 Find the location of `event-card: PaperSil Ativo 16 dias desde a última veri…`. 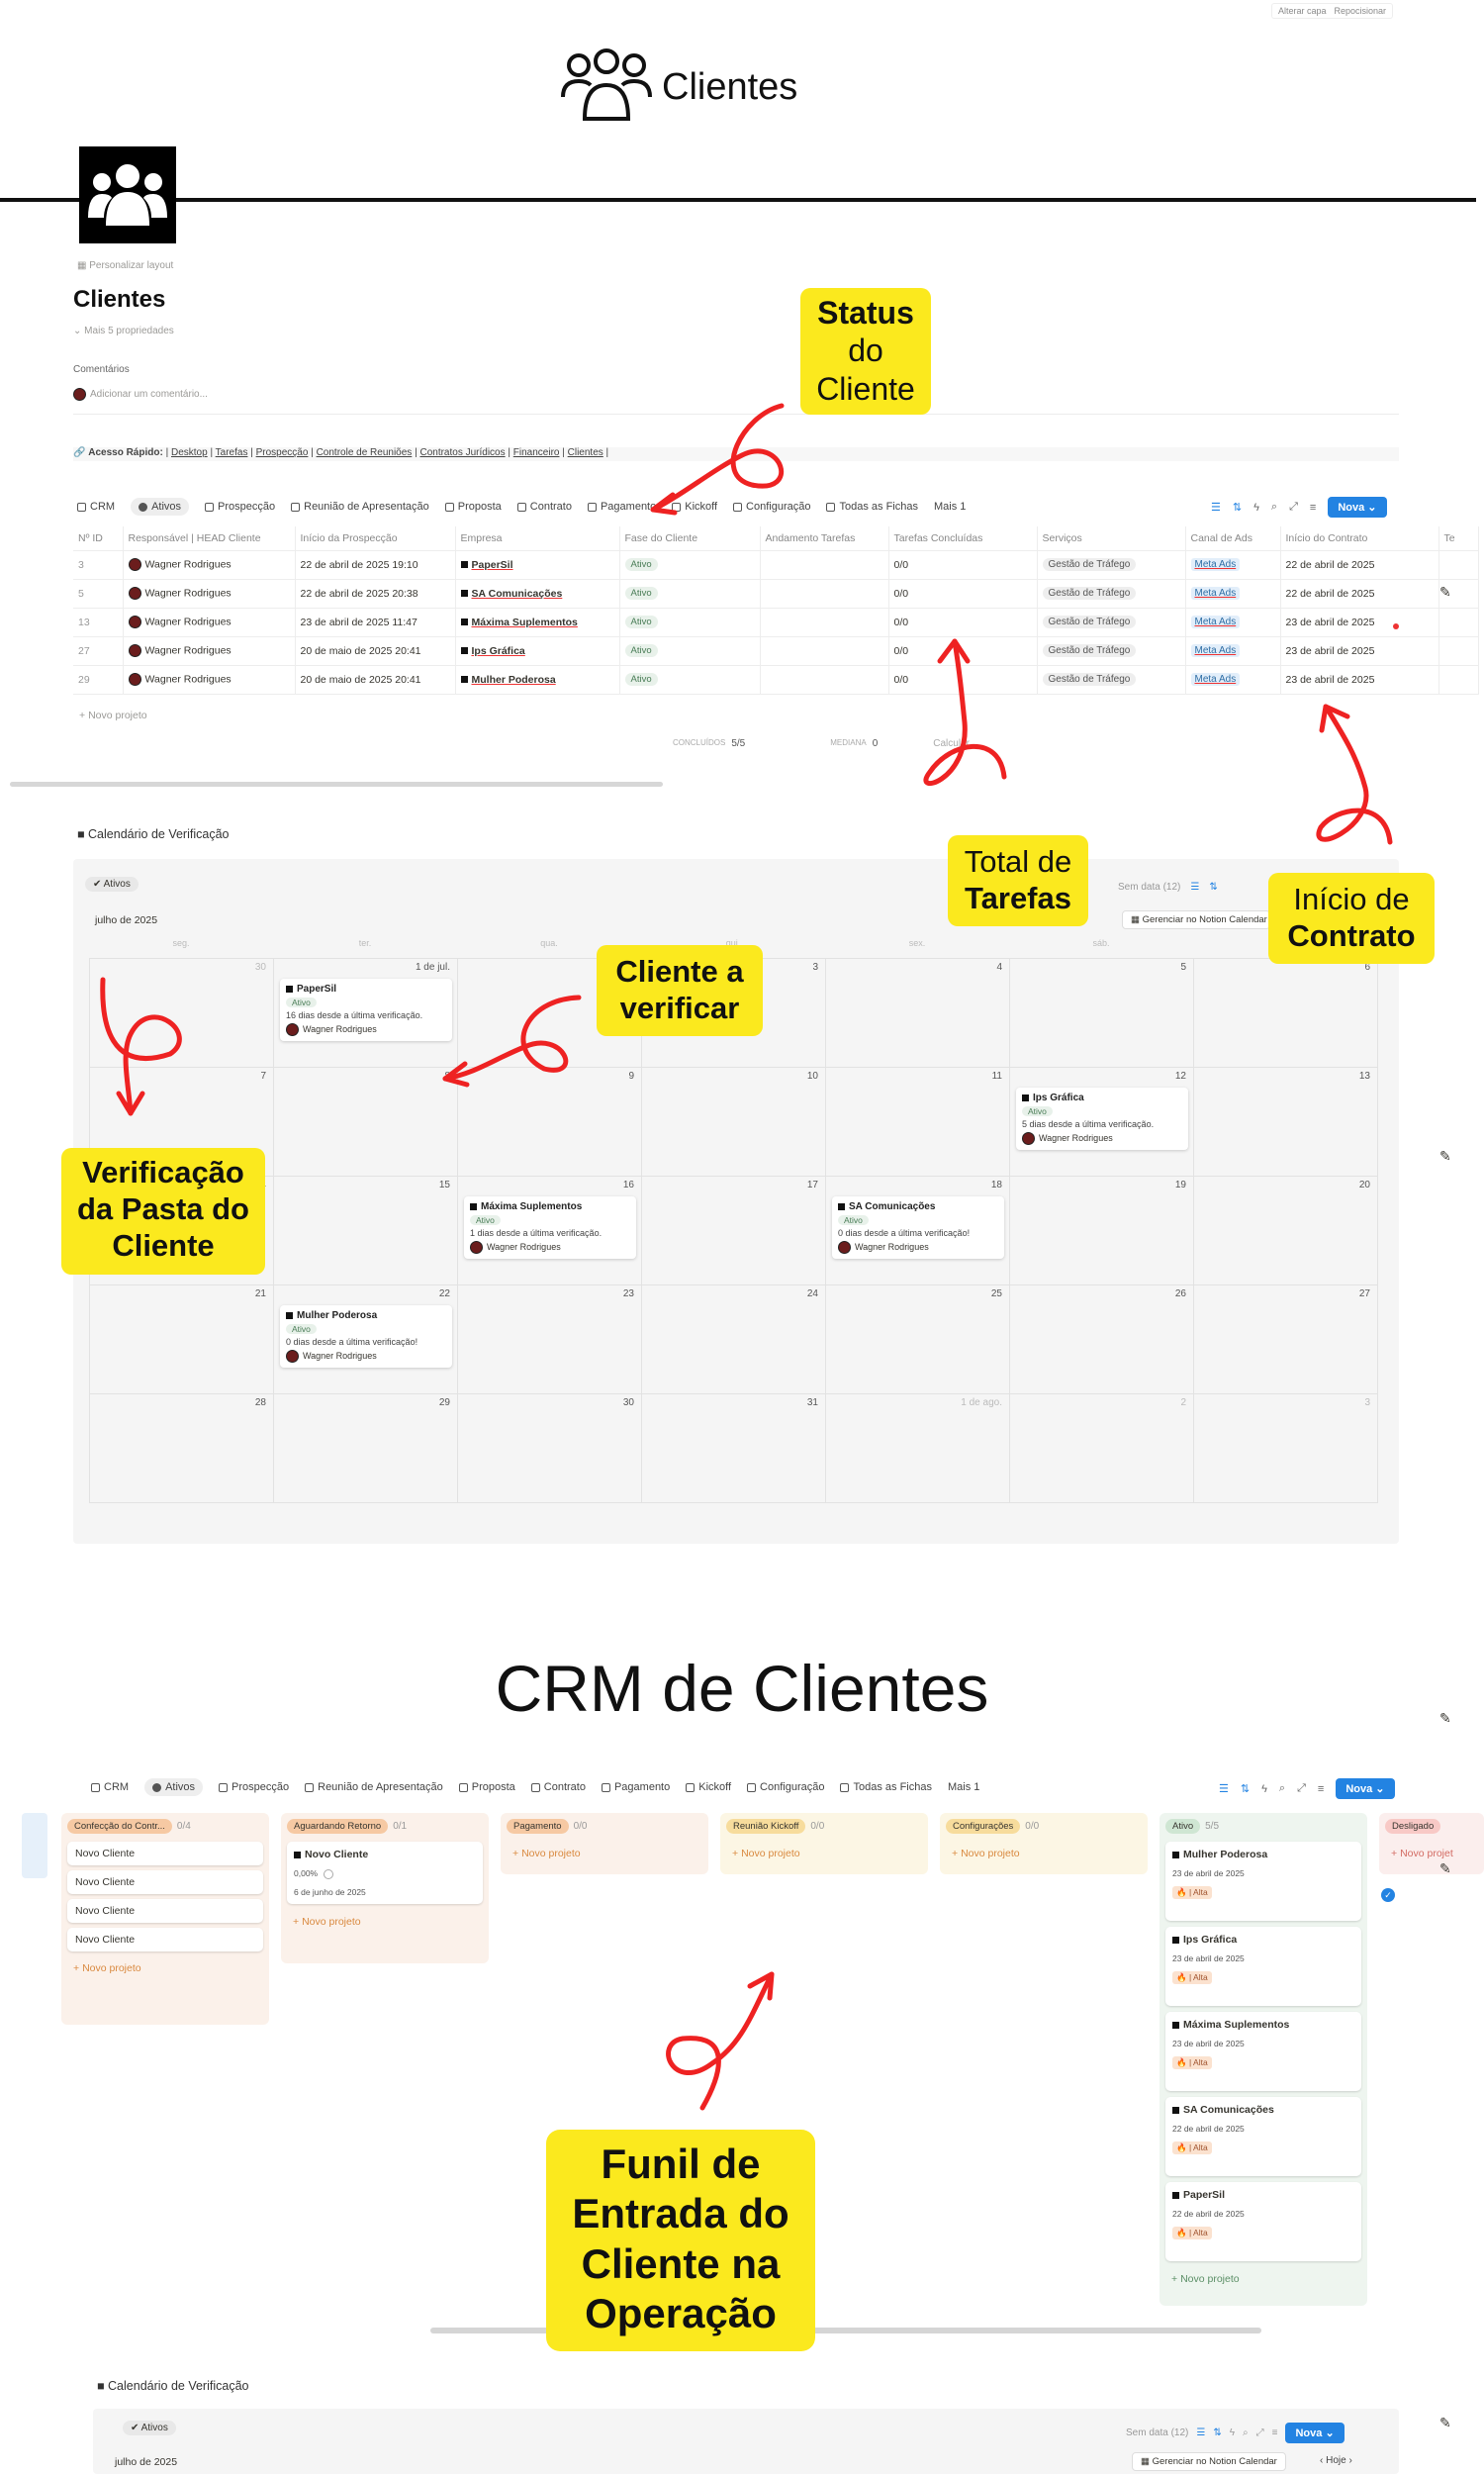

event-card: PaperSil Ativo 16 dias desde a última veri… is located at coordinates (366, 1010).